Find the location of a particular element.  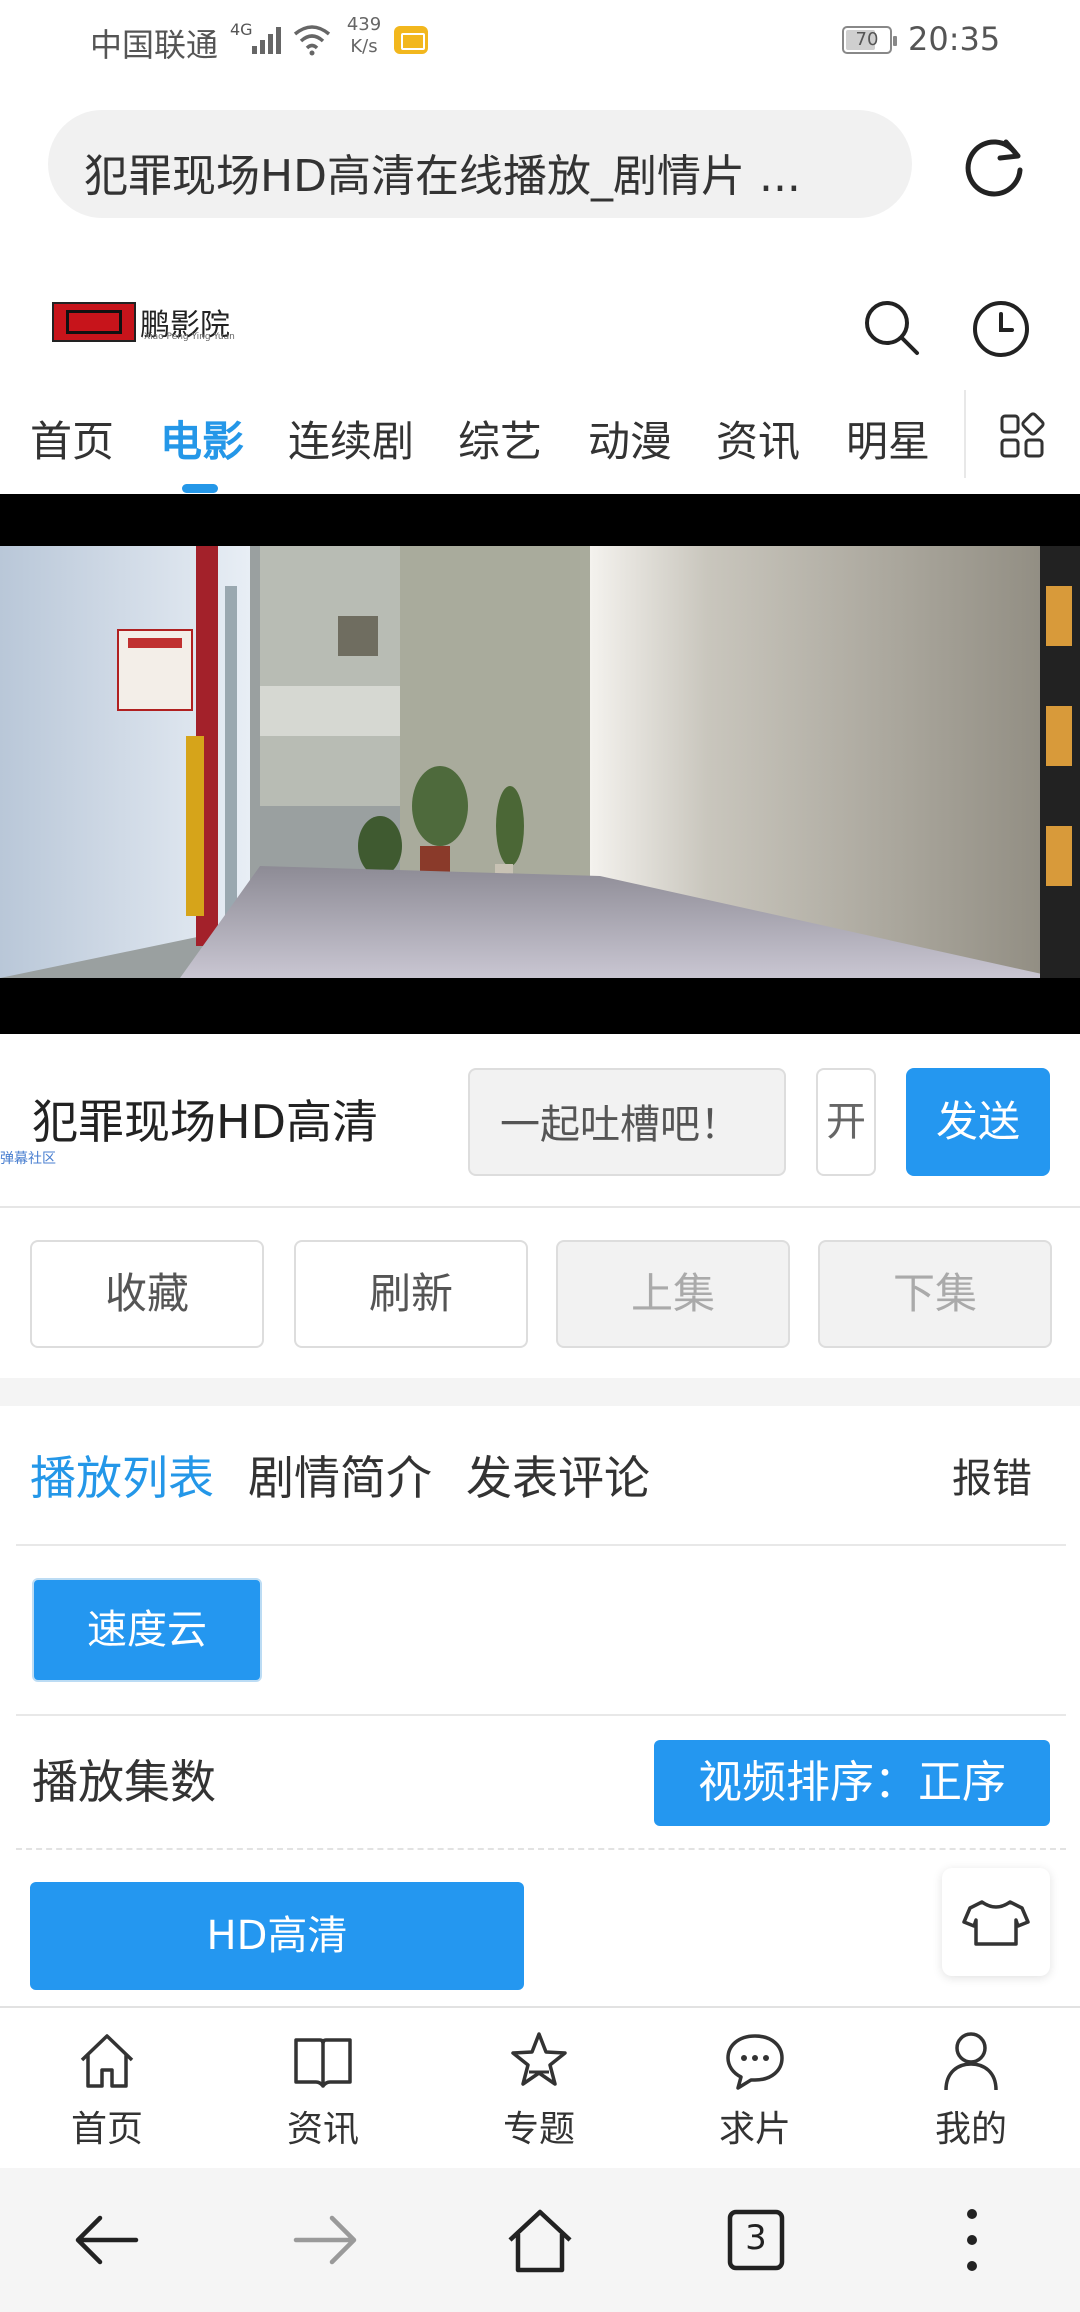

prev-episode-button: 上集 is located at coordinates (673, 1294).